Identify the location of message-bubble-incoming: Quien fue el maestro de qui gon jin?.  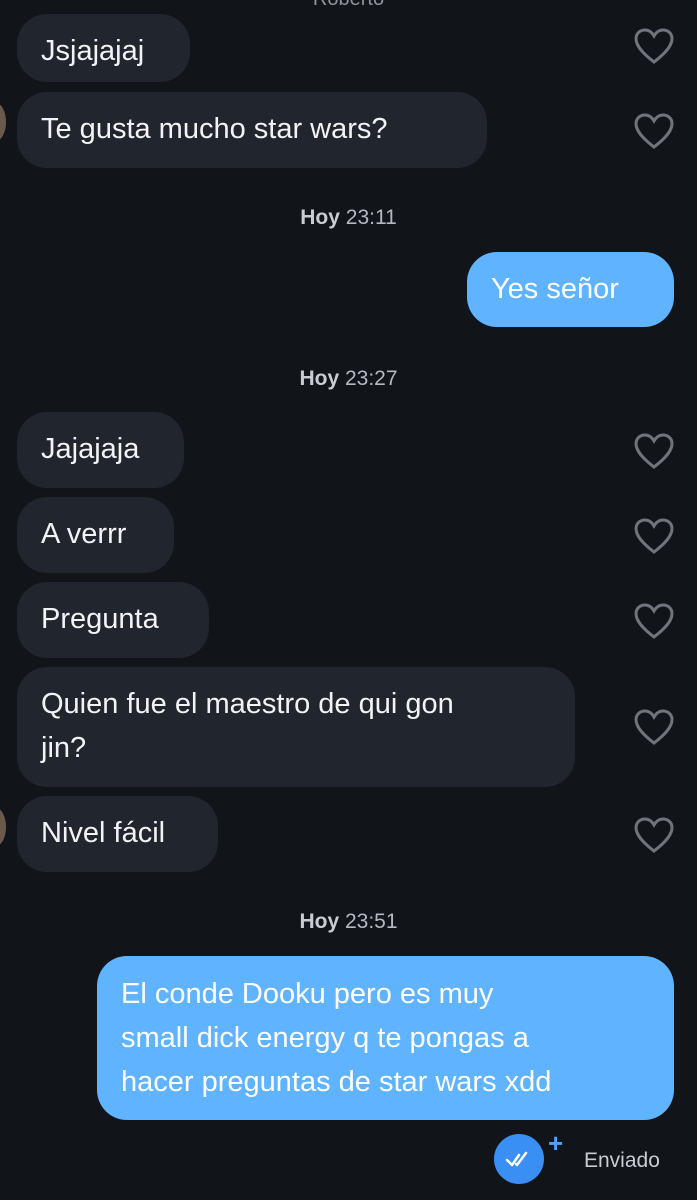
(296, 727).